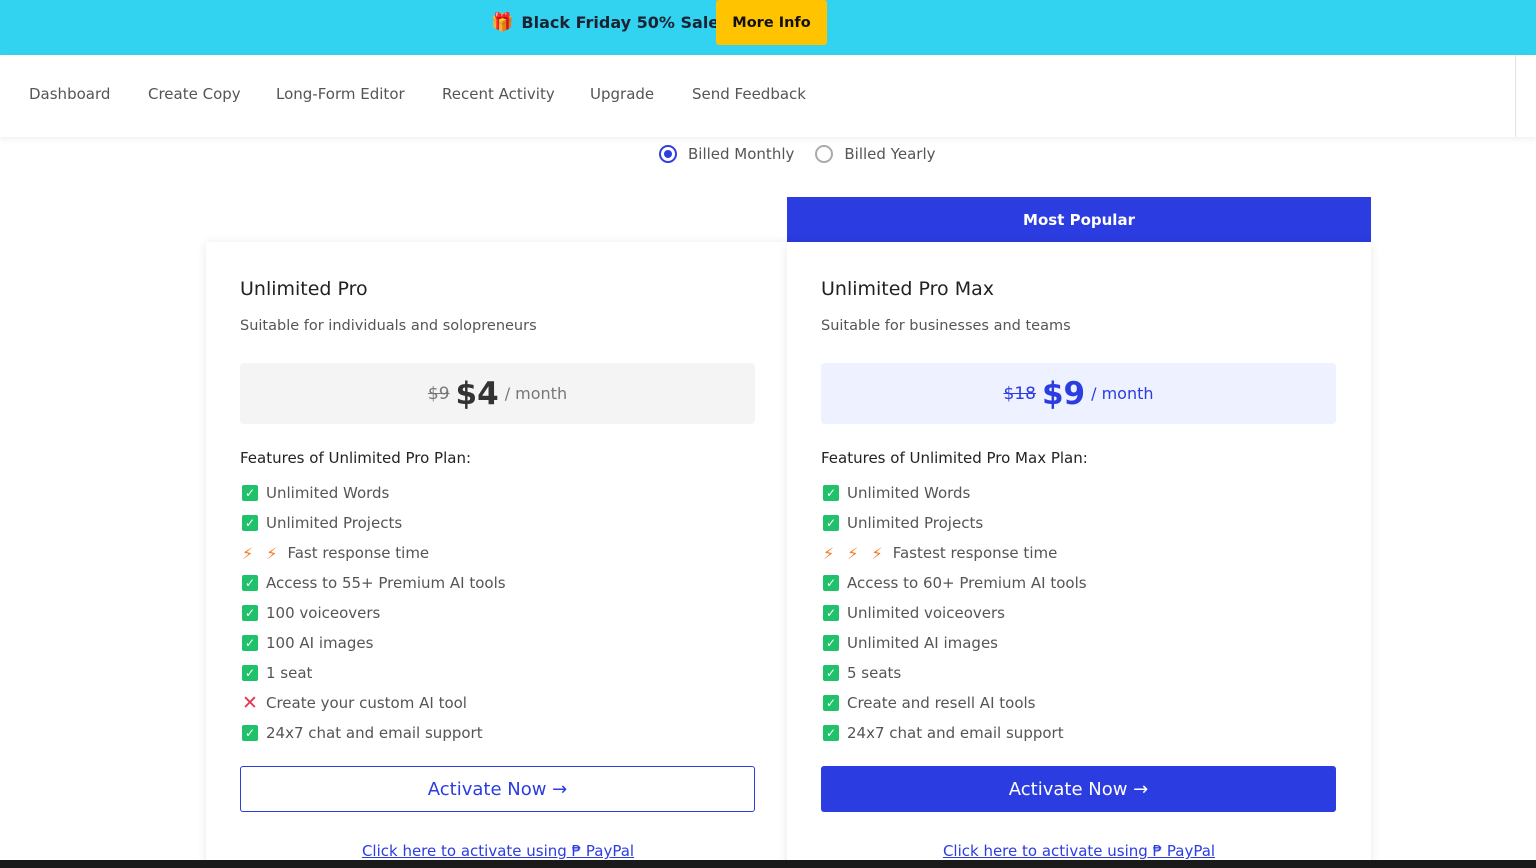 This screenshot has height=868, width=1536. Describe the element at coordinates (975, 553) in the screenshot. I see `feature-text: Fastest response time` at that location.